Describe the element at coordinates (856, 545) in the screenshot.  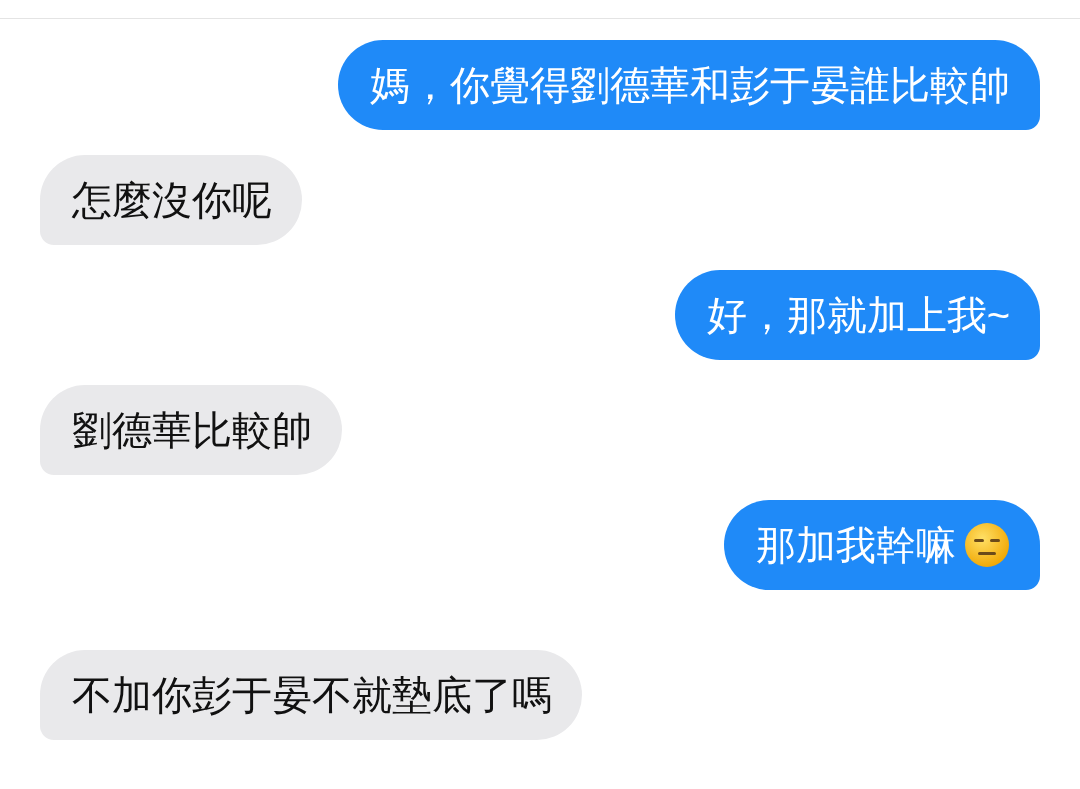
I see `message-text: 那加我幹嘛` at that location.